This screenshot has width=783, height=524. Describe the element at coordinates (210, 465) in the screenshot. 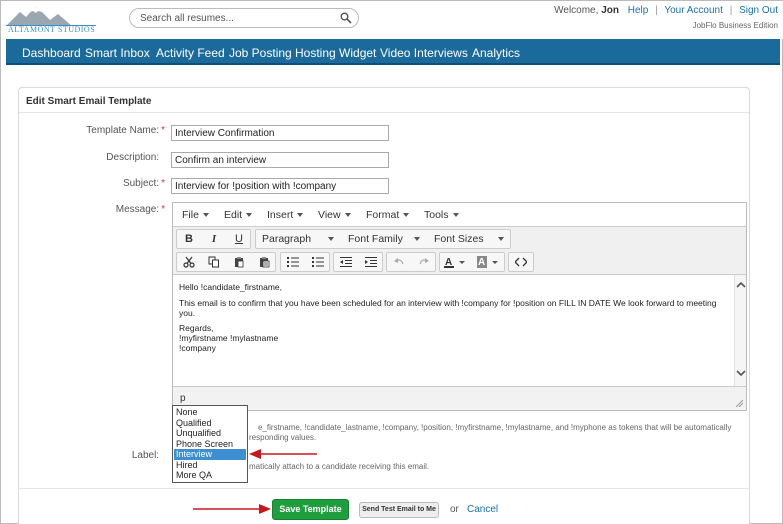

I see `label-option: Hired` at that location.